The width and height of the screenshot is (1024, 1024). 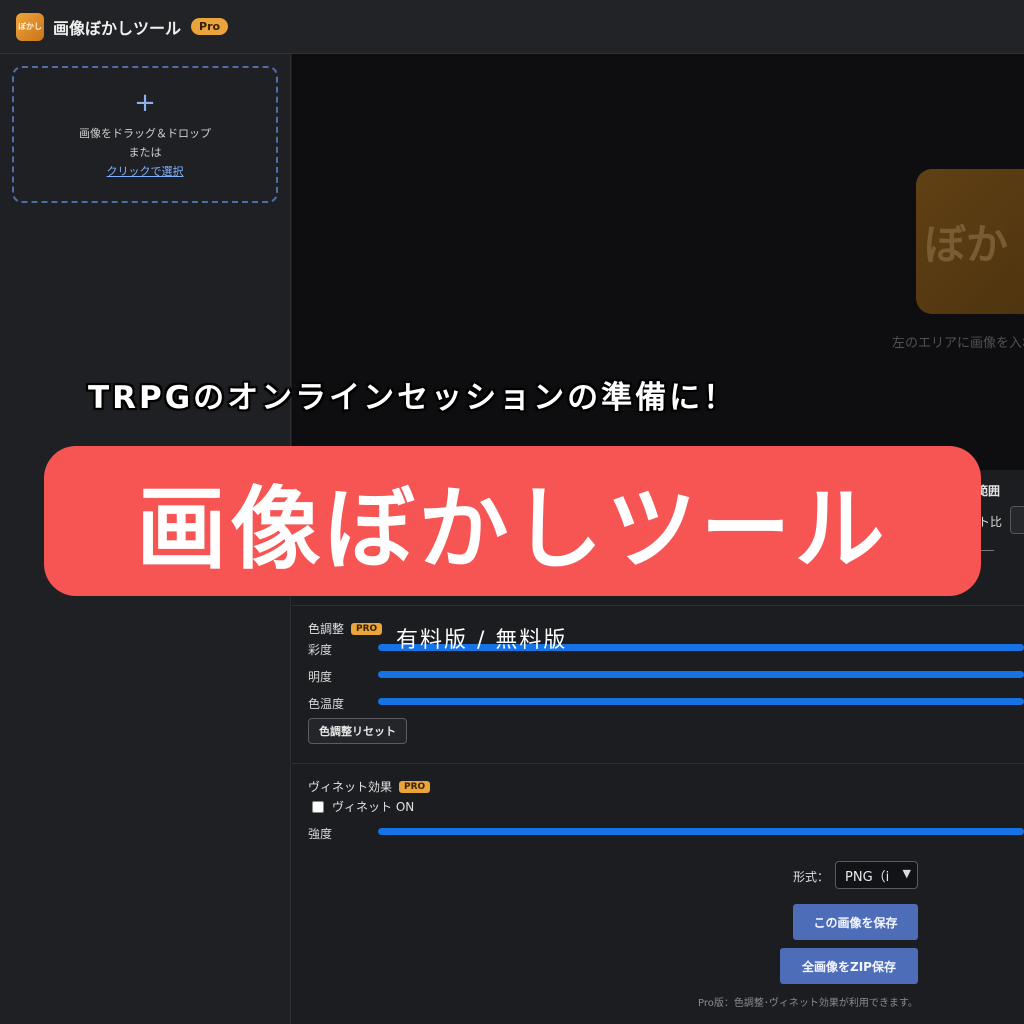 I want to click on pro-footnote: Pro版：色調整･ヴィネット効果が利用できます。, so click(x=808, y=1003).